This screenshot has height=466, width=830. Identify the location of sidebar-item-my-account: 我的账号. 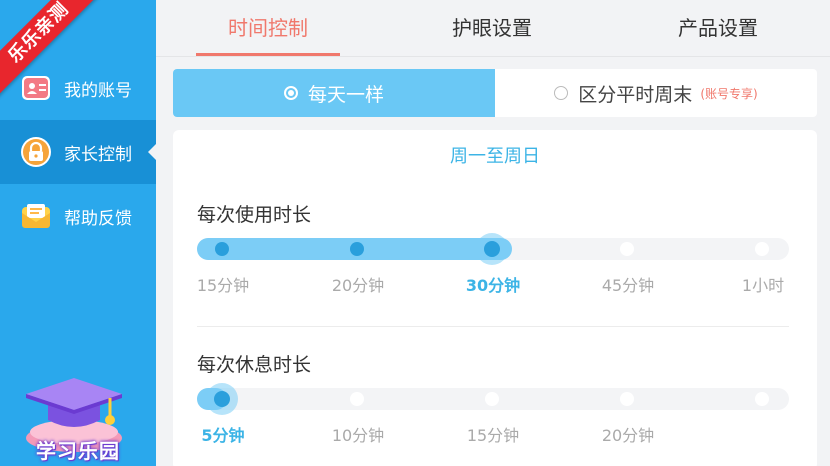
(78, 88).